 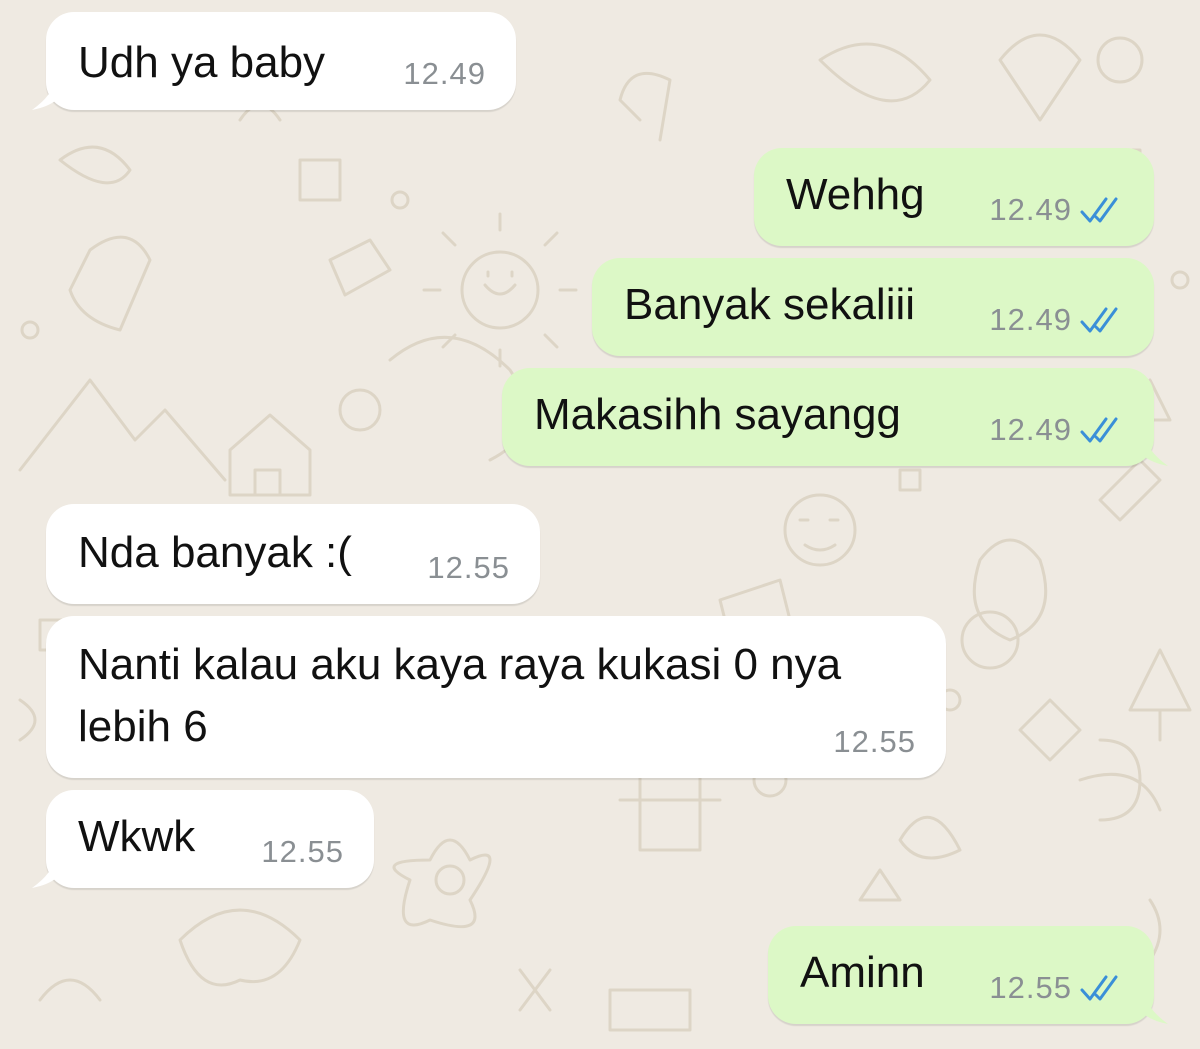 What do you see at coordinates (968, 975) in the screenshot?
I see `message-bubble-outgoing: Aminn 12.55` at bounding box center [968, 975].